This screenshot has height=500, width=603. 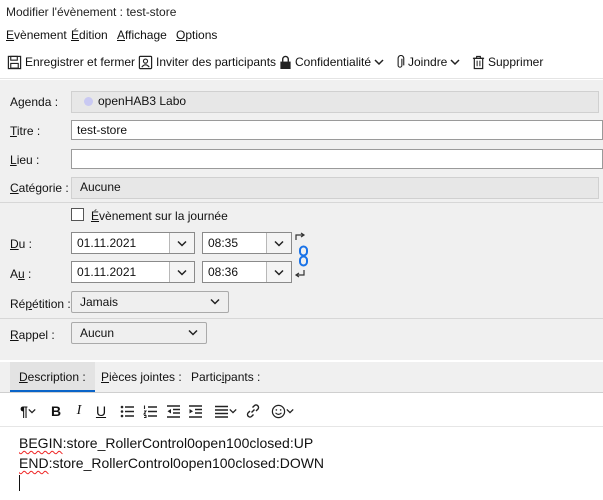 What do you see at coordinates (337, 130) in the screenshot?
I see `title-input: test-store` at bounding box center [337, 130].